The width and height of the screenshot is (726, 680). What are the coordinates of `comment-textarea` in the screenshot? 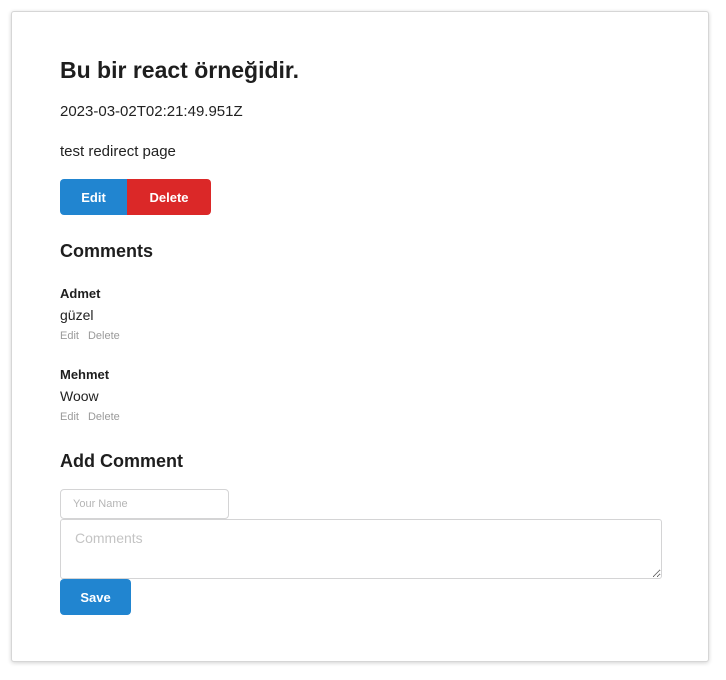 It's located at (361, 549).